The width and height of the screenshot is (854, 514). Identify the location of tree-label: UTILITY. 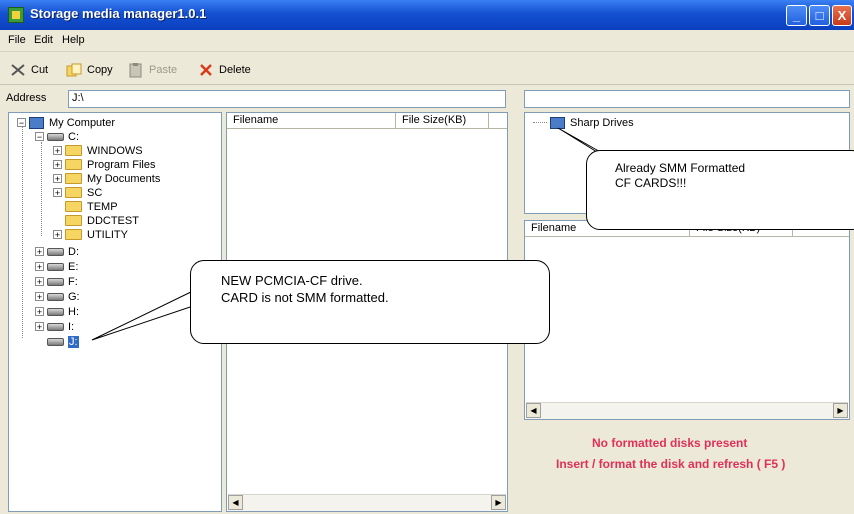
(107, 234).